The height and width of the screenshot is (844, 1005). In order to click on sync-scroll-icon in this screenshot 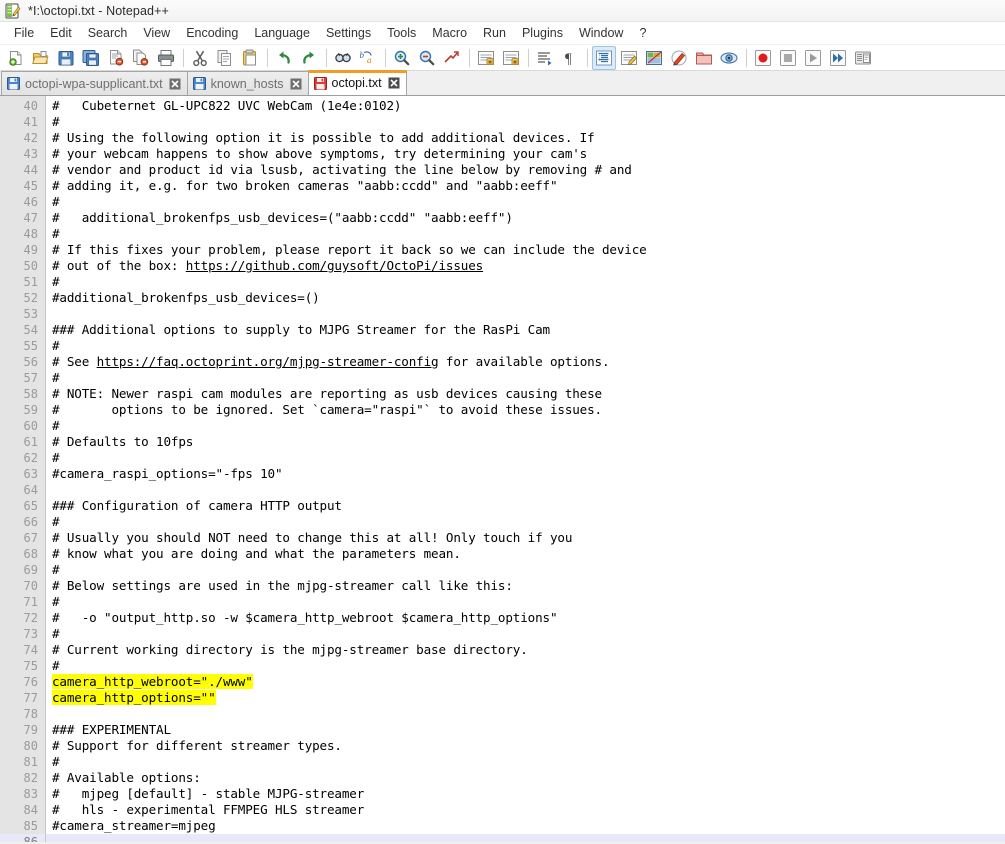, I will do `click(452, 58)`.